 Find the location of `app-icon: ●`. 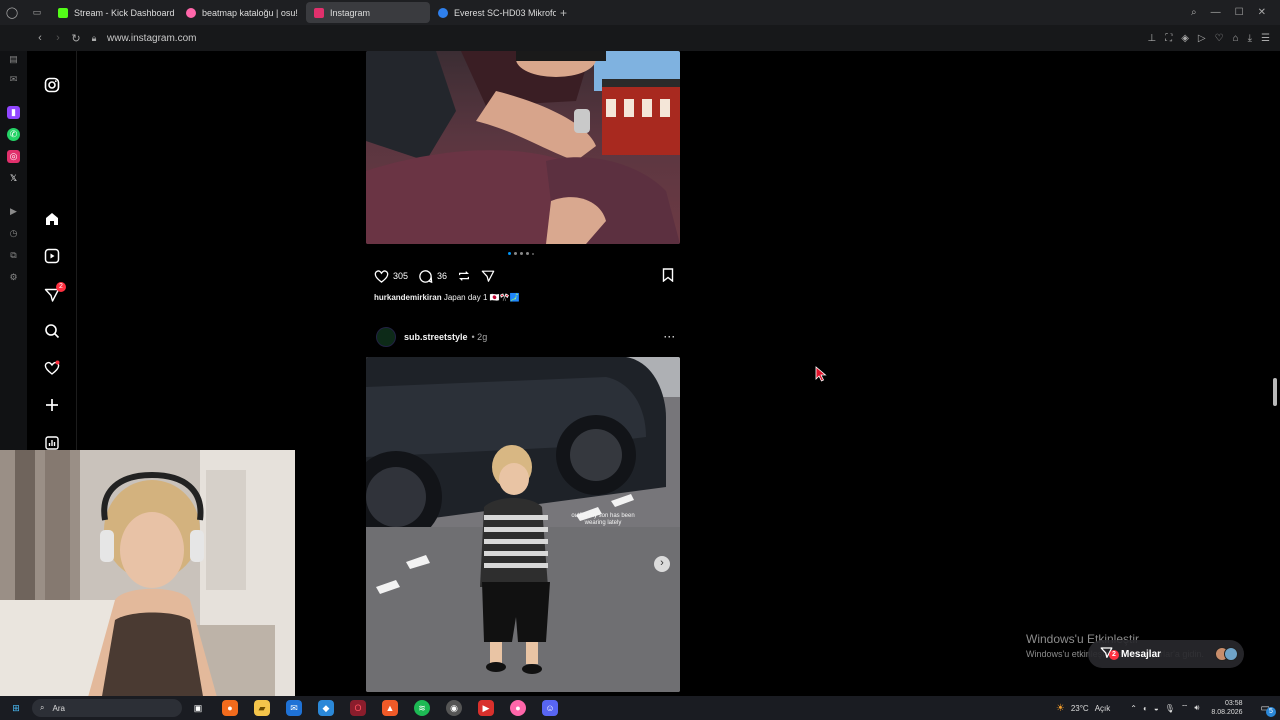

app-icon: ● is located at coordinates (230, 708).